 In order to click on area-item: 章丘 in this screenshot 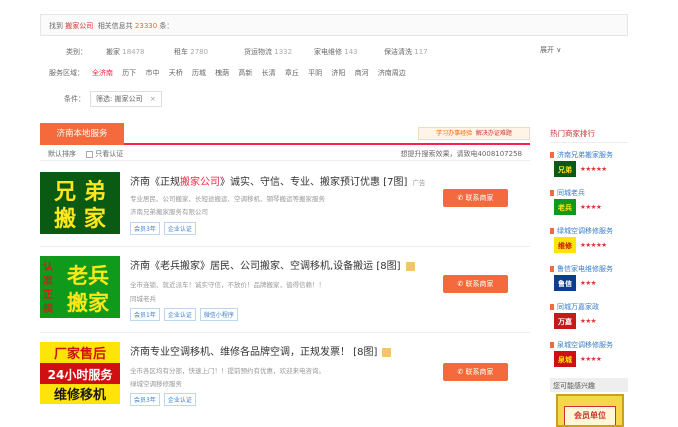, I will do `click(292, 73)`.